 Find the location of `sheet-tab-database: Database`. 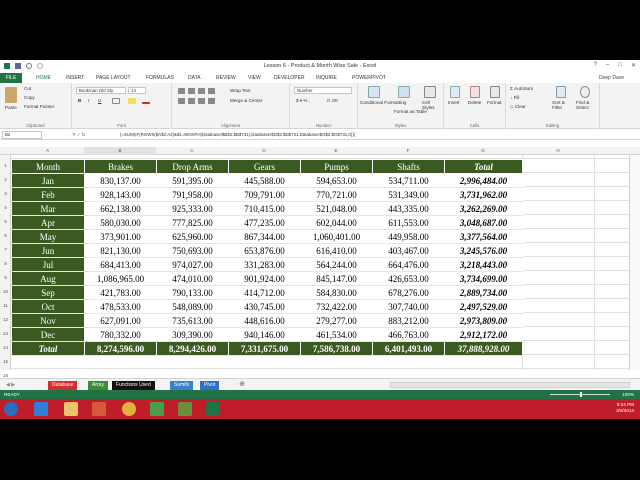

sheet-tab-database: Database is located at coordinates (63, 385).